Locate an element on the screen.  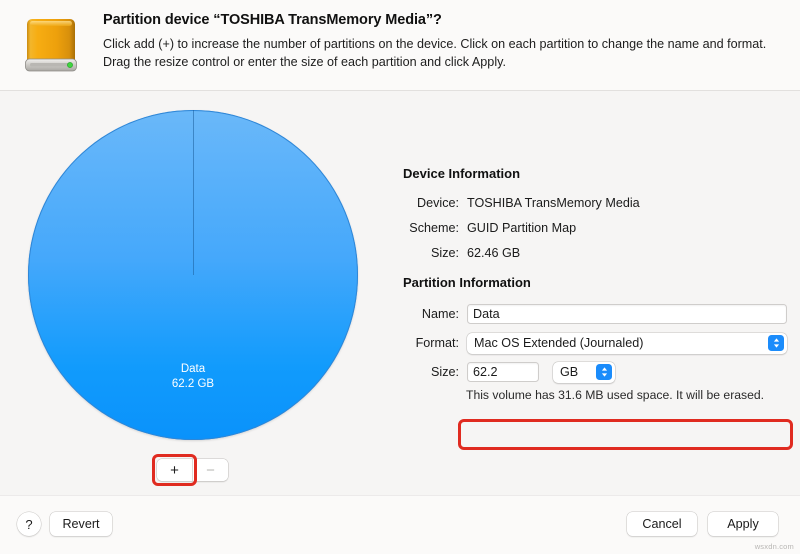
device-size-label: Size: is located at coordinates (445, 253).